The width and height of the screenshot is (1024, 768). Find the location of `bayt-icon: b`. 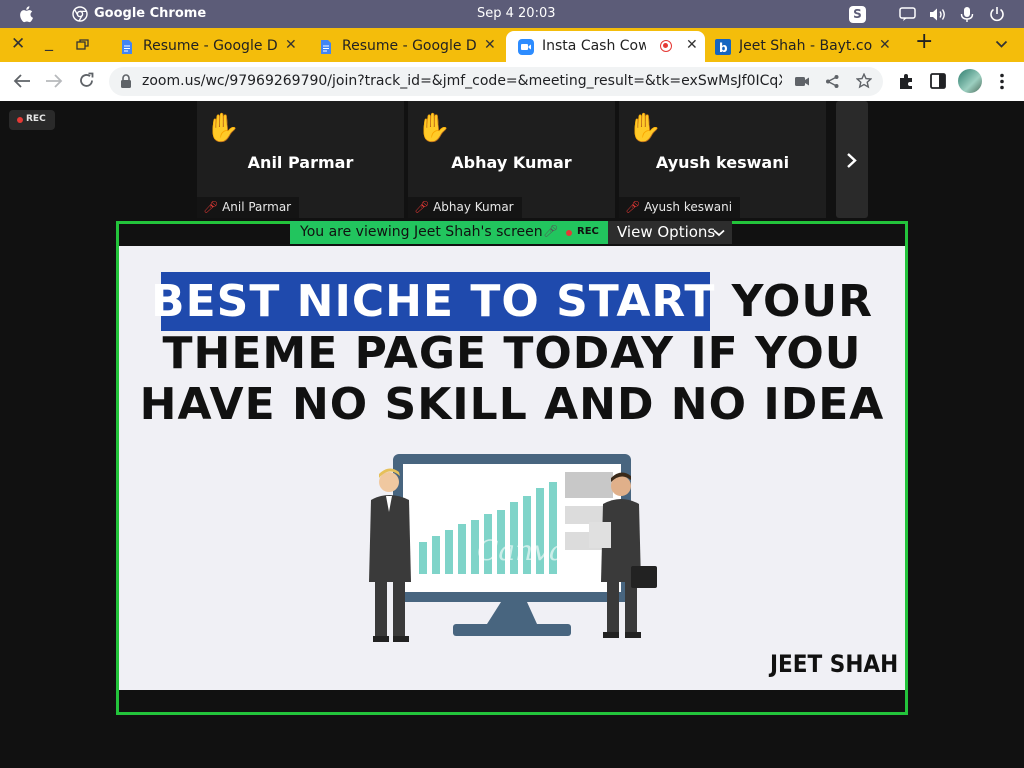

bayt-icon: b is located at coordinates (723, 47).